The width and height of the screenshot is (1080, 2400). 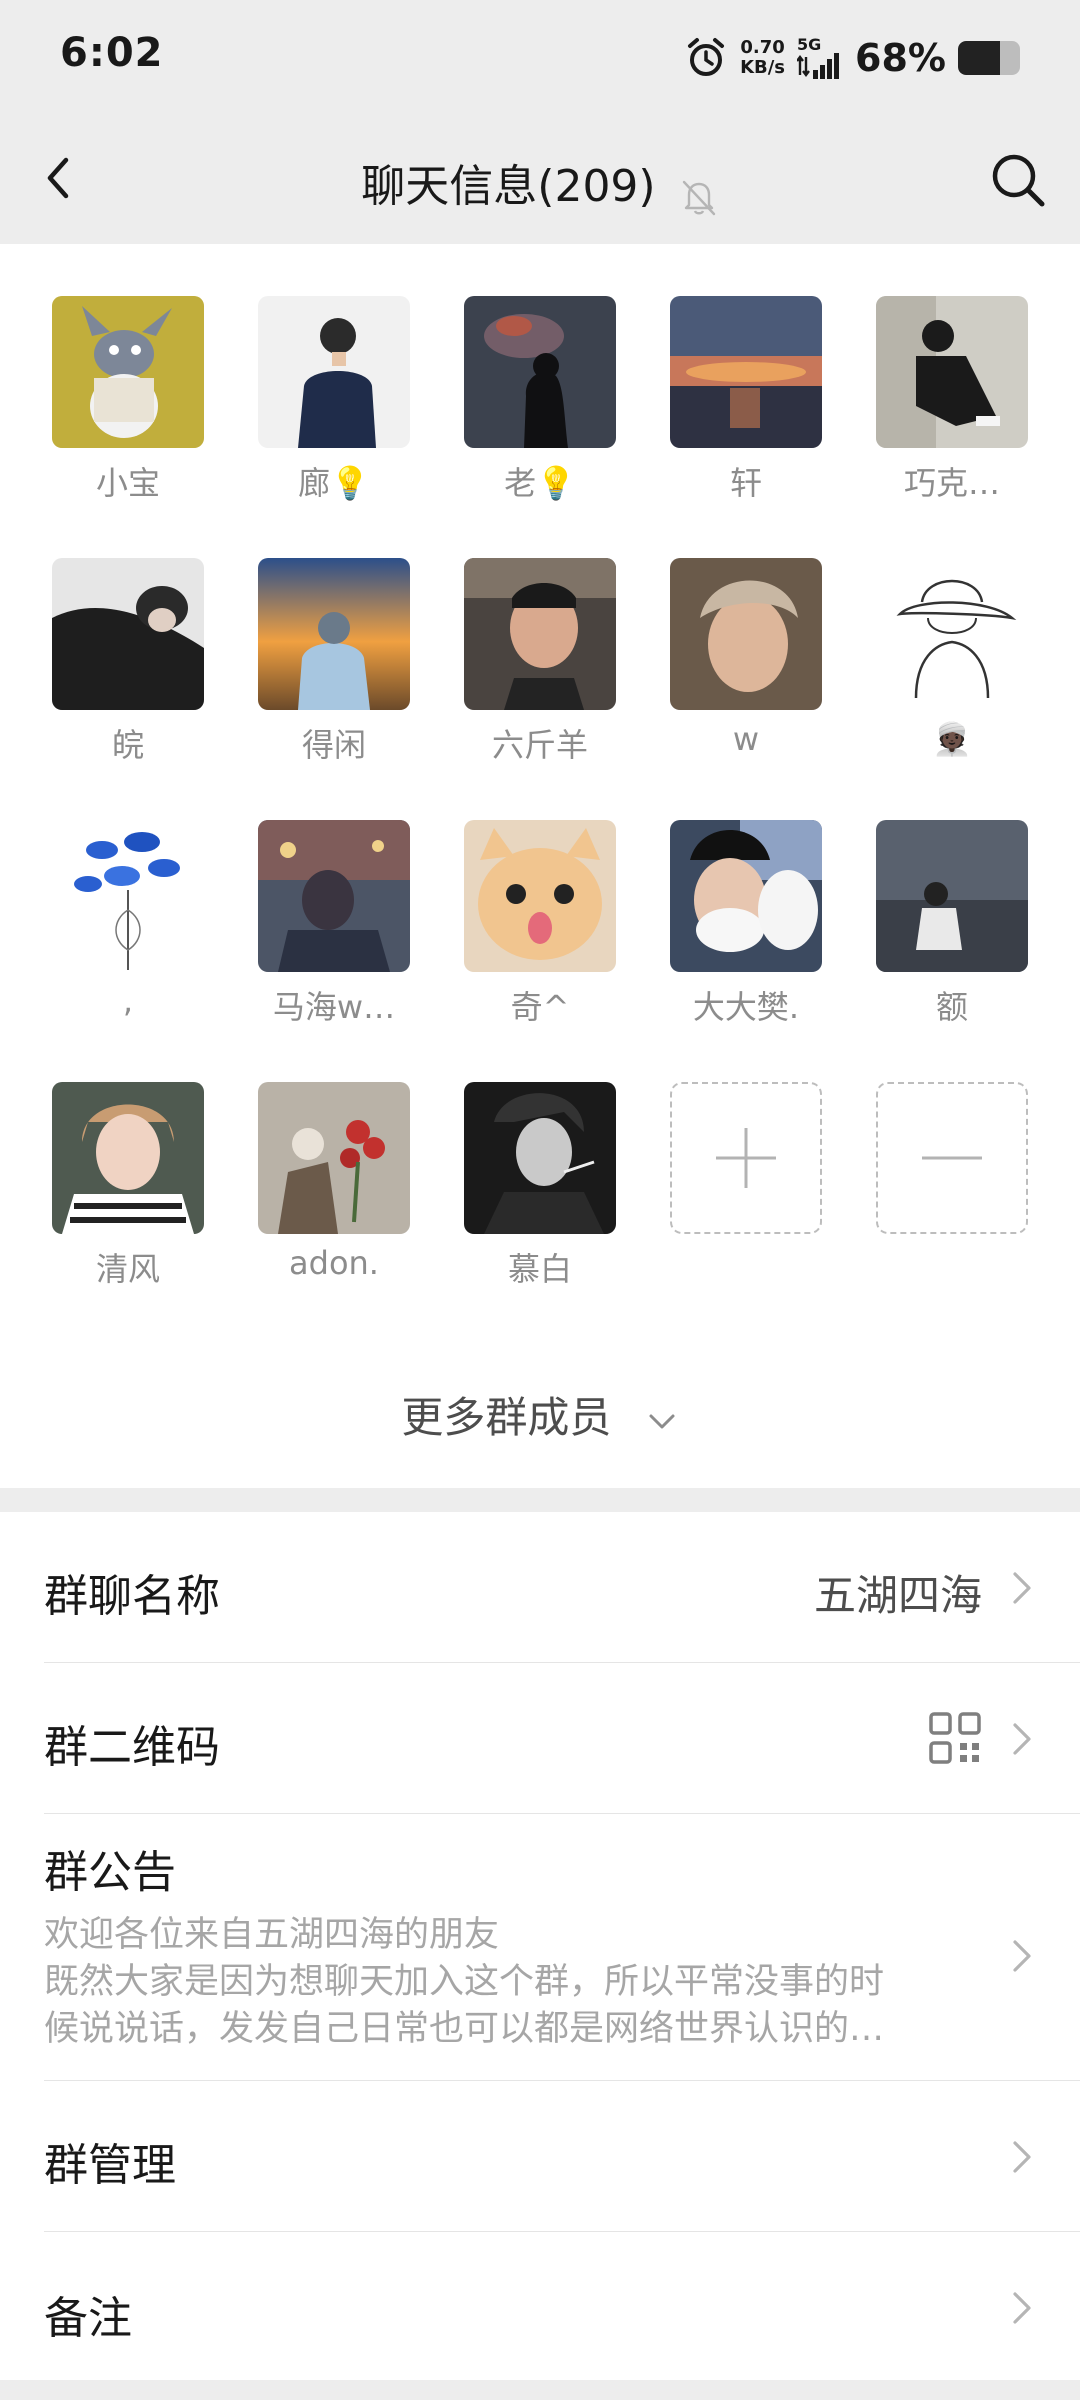 I want to click on group-qrcode-label: 群二维码, so click(x=132, y=1747).